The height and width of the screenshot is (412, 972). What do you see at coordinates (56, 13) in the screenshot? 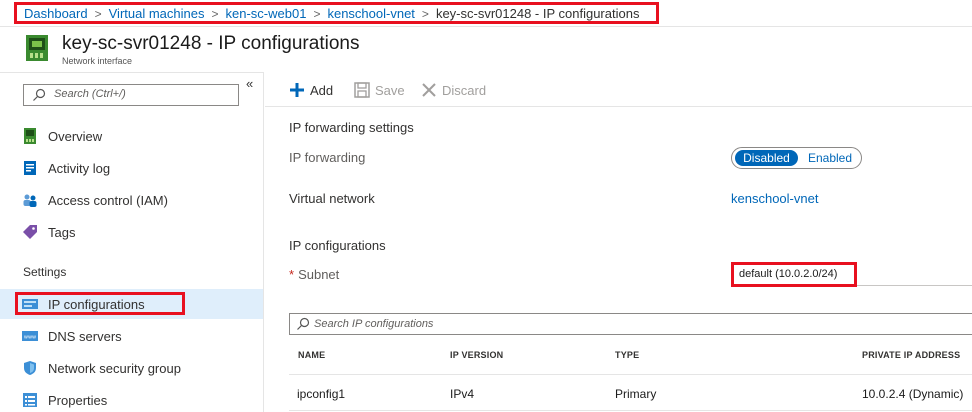
I see `breadcrumb-dashboard: Dashboard` at bounding box center [56, 13].